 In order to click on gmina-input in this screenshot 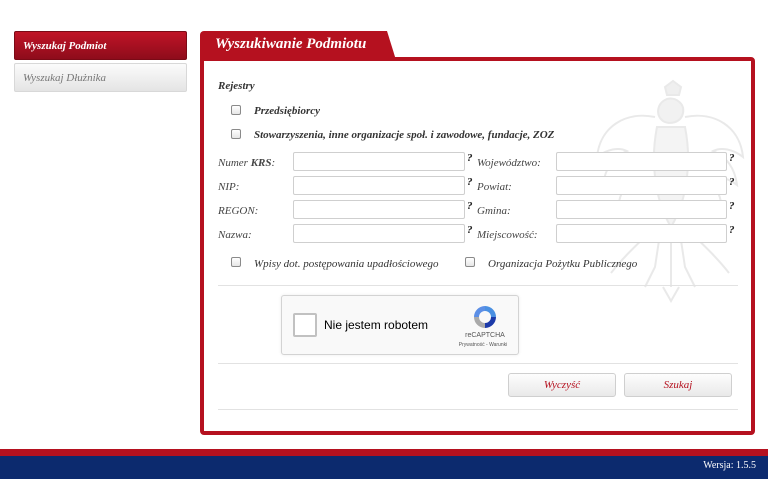, I will do `click(641, 209)`.